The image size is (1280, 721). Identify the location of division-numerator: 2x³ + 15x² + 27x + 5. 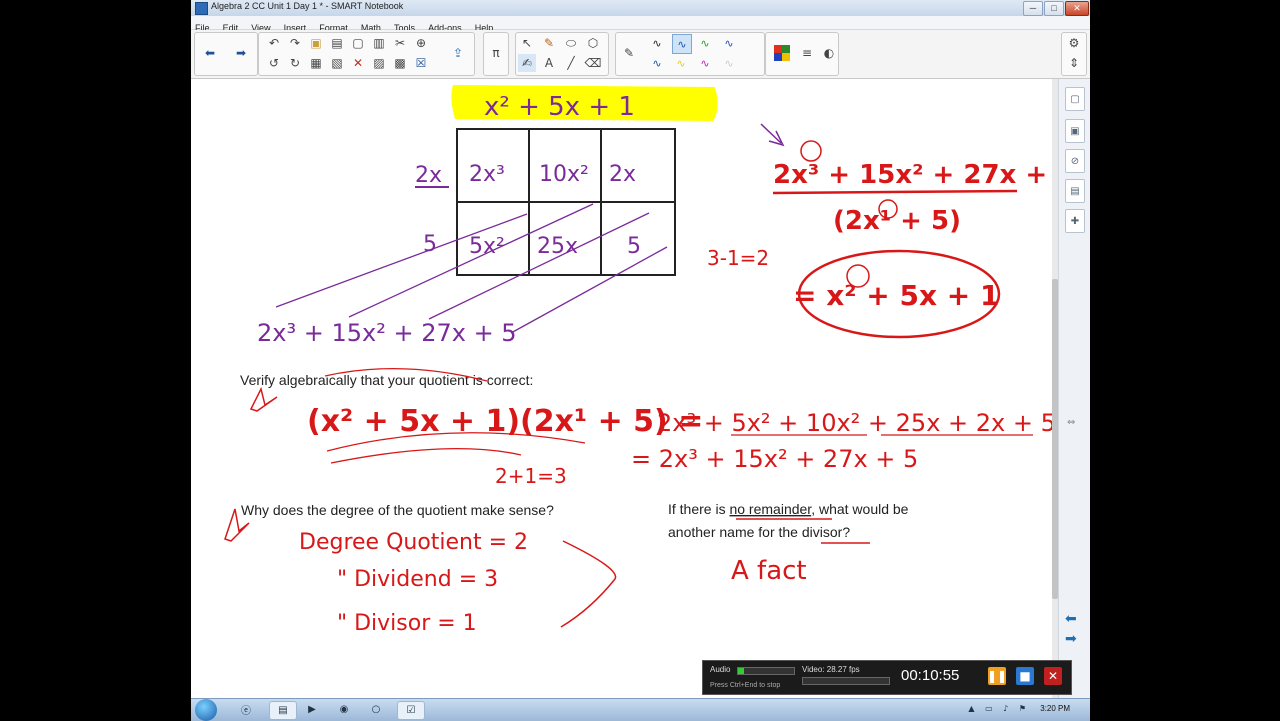
(912, 175).